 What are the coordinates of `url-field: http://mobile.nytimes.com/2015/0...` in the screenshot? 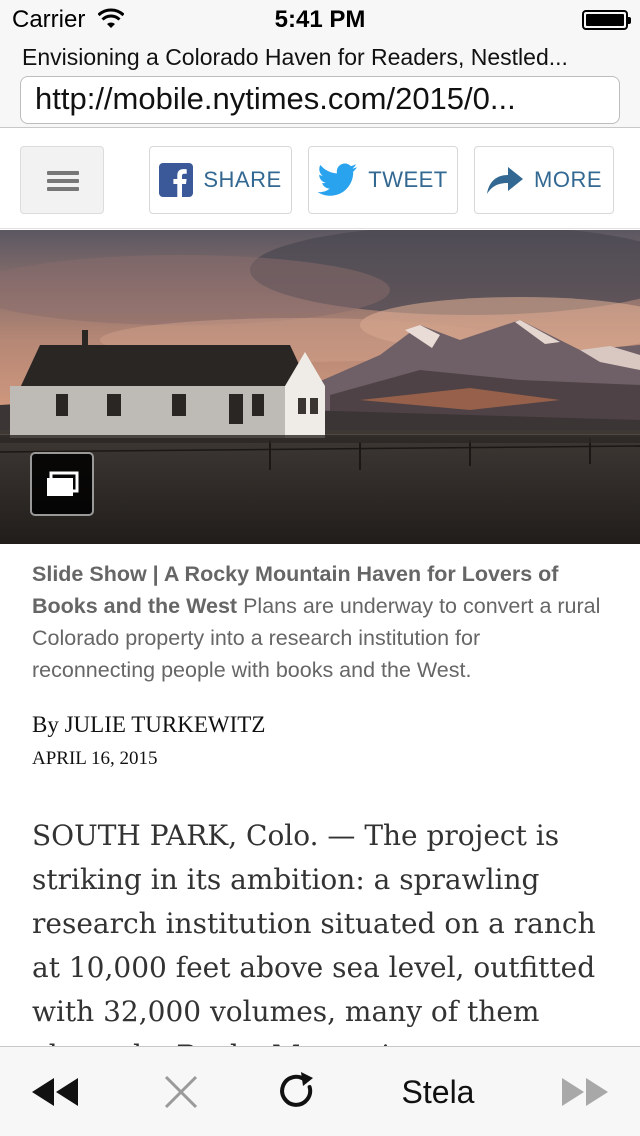 It's located at (320, 100).